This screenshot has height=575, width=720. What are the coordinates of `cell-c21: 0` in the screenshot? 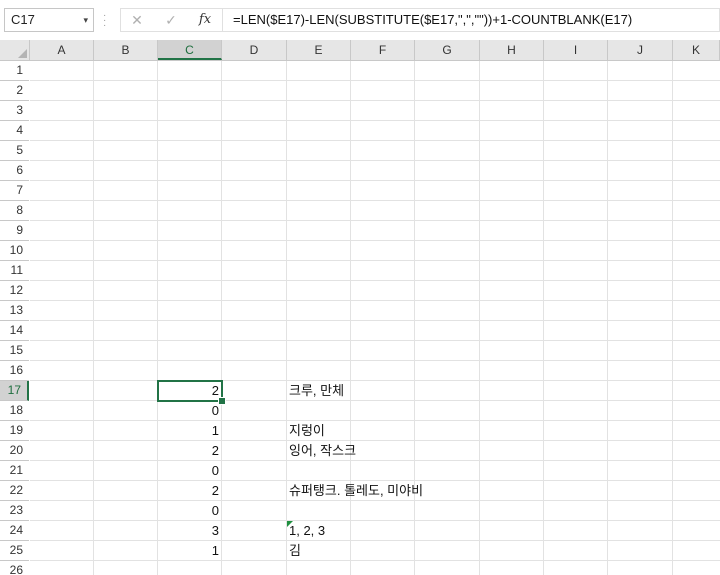 It's located at (190, 470).